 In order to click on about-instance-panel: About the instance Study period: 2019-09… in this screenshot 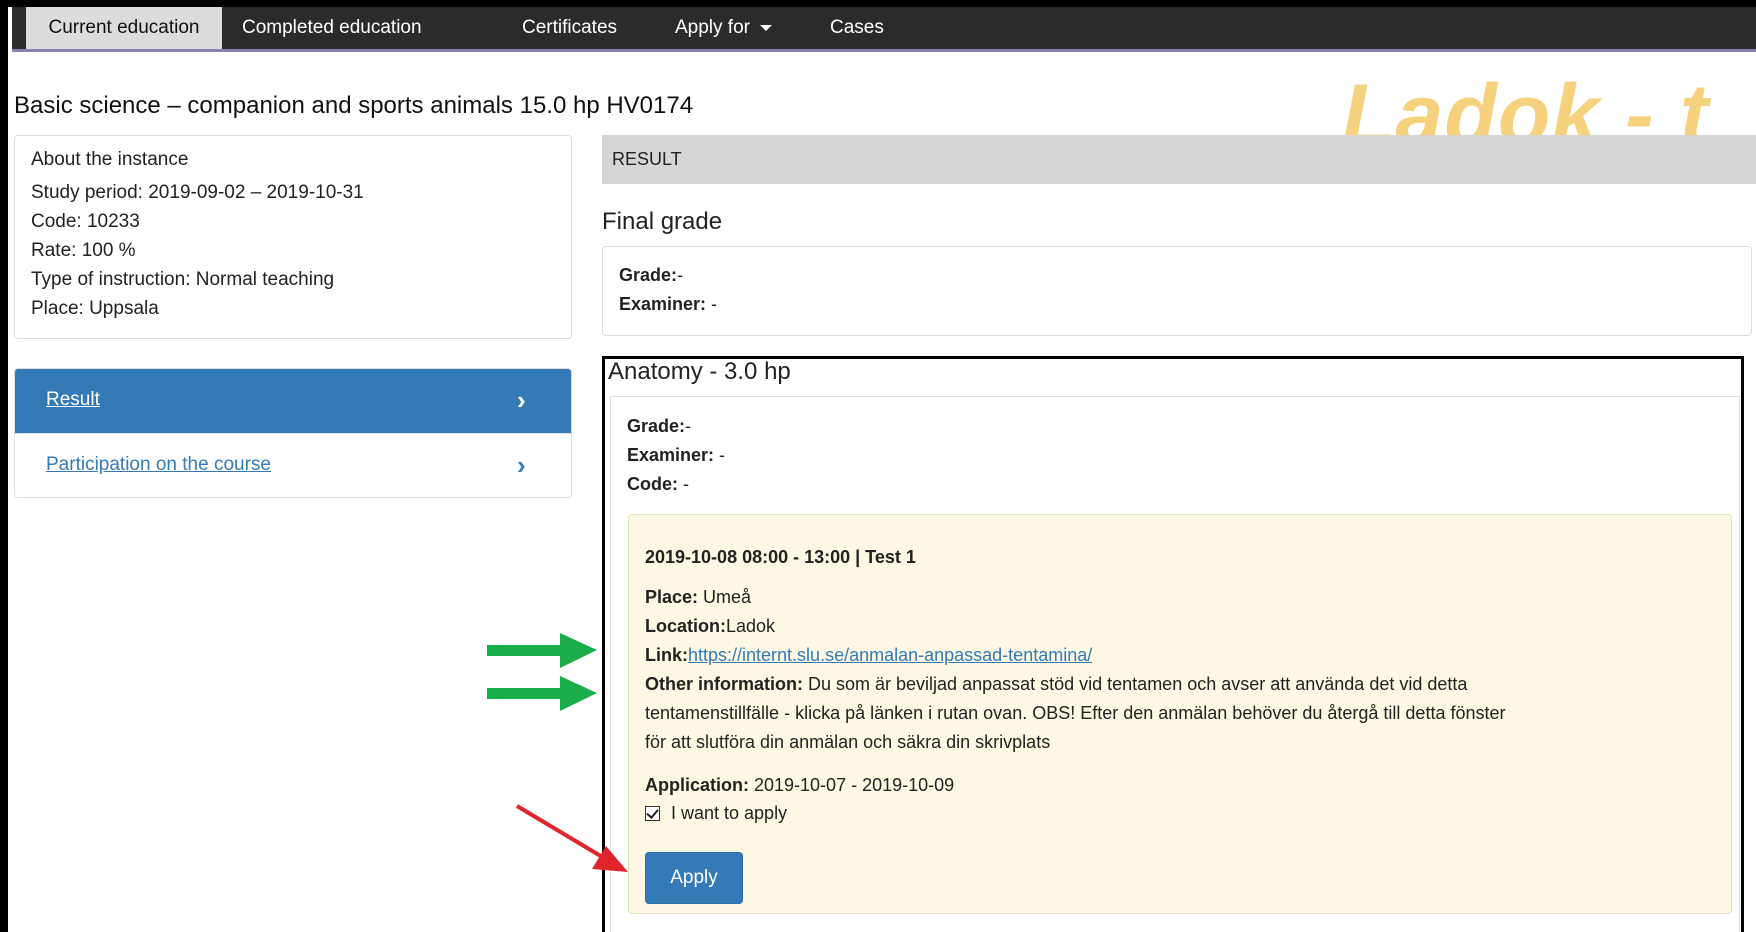, I will do `click(293, 237)`.